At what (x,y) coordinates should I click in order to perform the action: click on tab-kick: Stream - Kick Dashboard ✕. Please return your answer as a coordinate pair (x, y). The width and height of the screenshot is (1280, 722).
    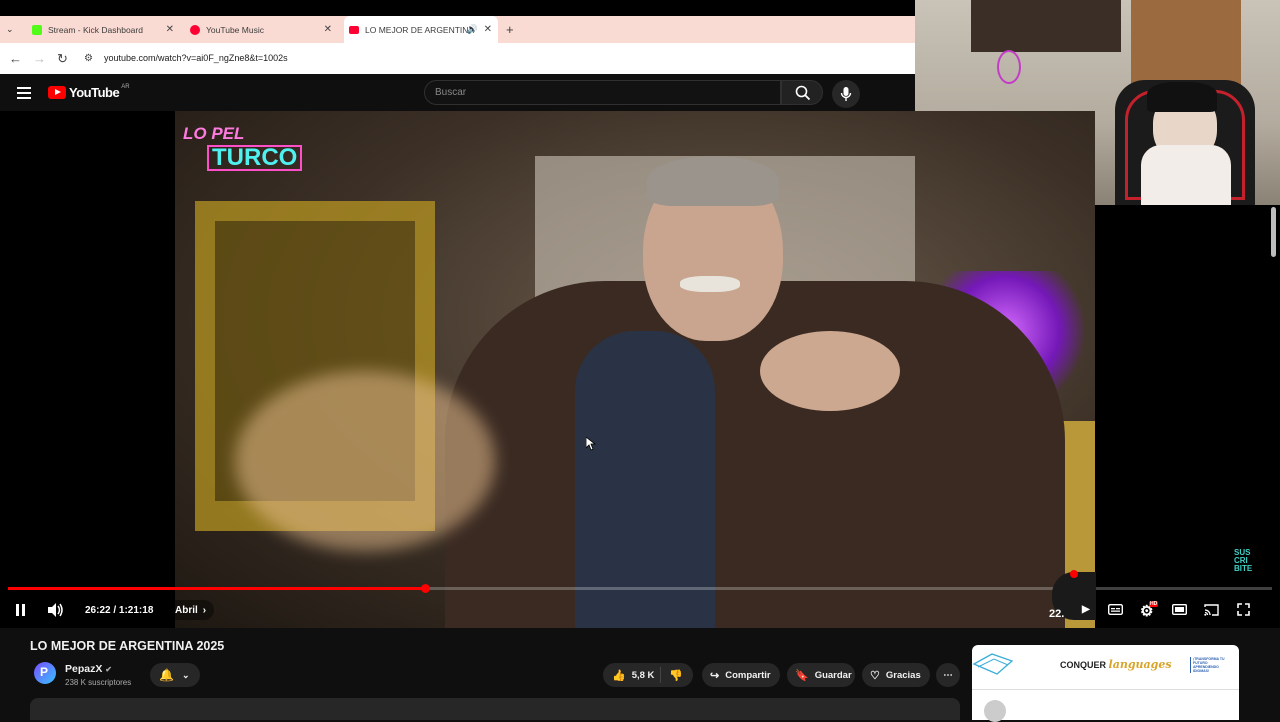
    Looking at the image, I should click on (104, 29).